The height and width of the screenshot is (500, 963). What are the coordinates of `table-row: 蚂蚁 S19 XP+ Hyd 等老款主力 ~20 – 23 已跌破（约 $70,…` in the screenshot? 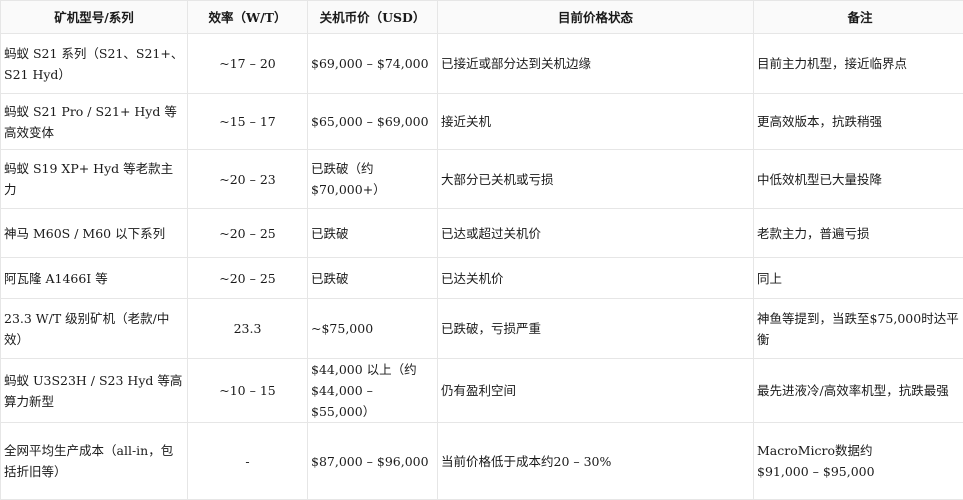 It's located at (482, 179).